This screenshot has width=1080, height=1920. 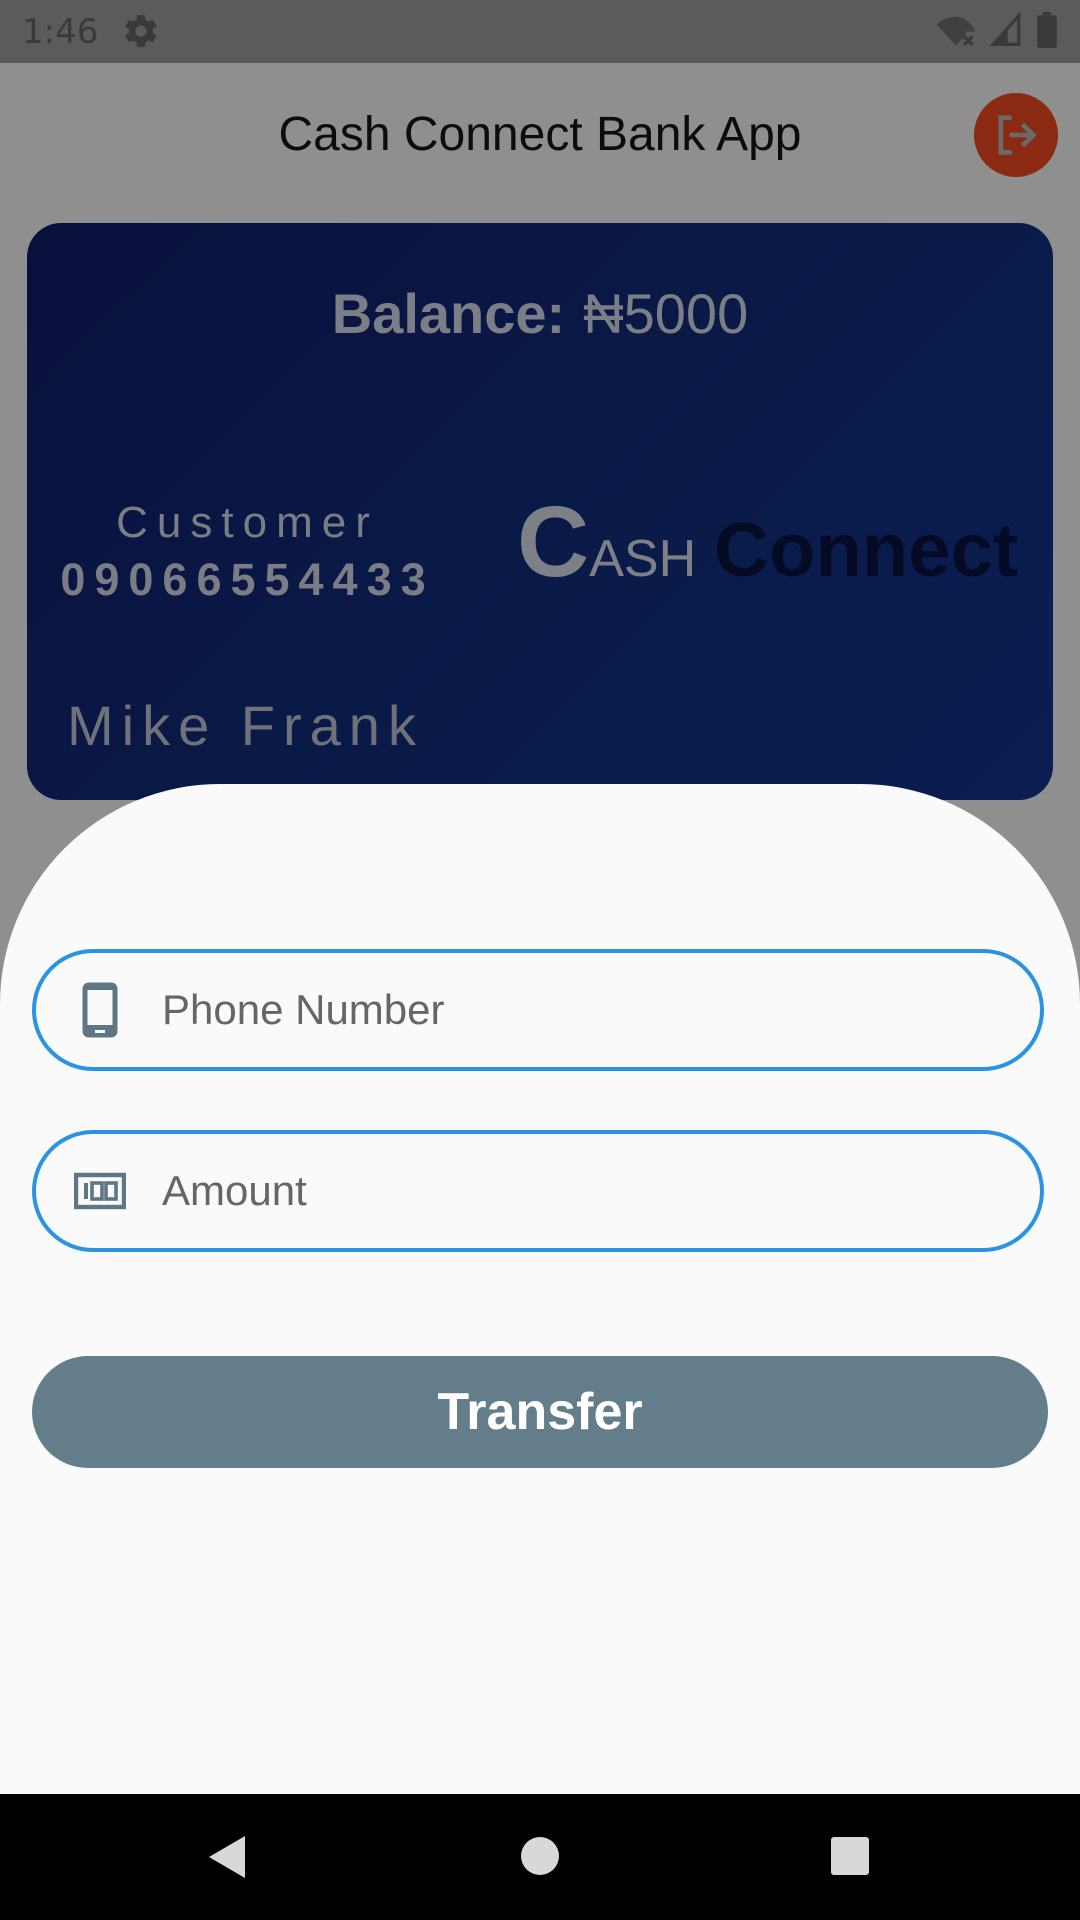 What do you see at coordinates (666, 313) in the screenshot?
I see `balance-value: ₦5000` at bounding box center [666, 313].